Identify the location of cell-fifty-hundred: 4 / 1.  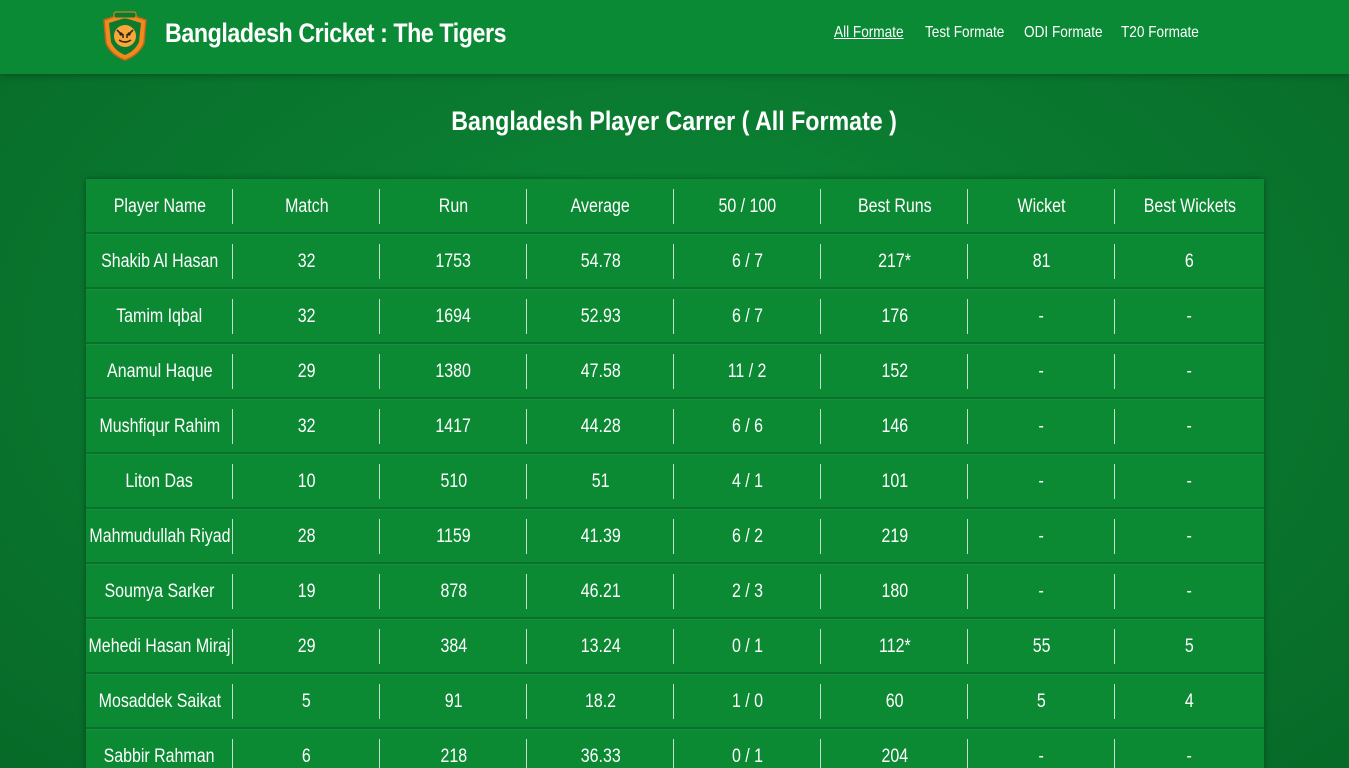
(747, 481).